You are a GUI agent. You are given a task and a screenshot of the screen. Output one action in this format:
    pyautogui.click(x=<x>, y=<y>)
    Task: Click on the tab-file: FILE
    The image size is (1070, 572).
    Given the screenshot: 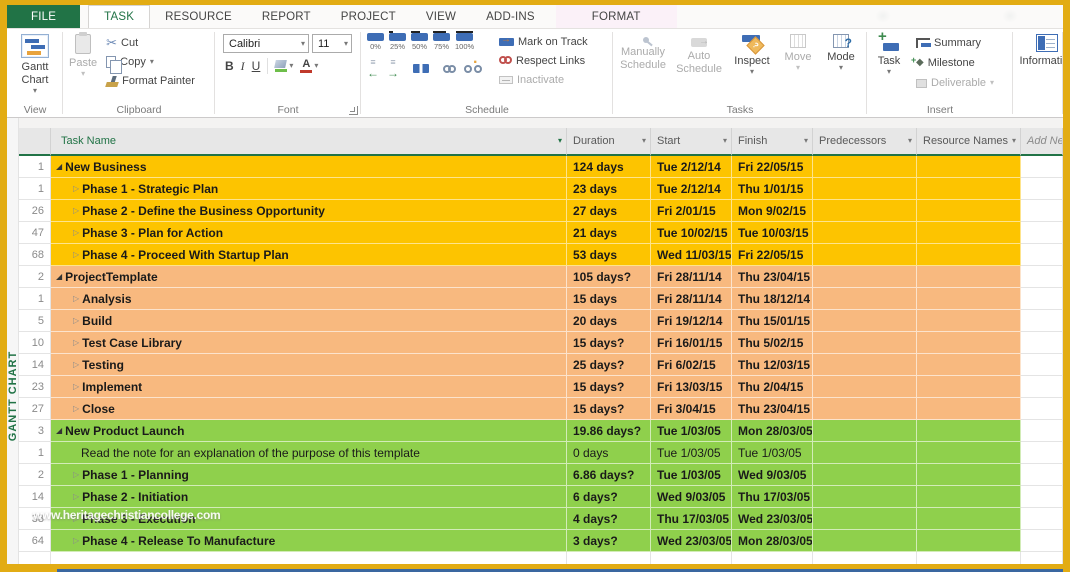 What is the action you would take?
    pyautogui.click(x=44, y=16)
    